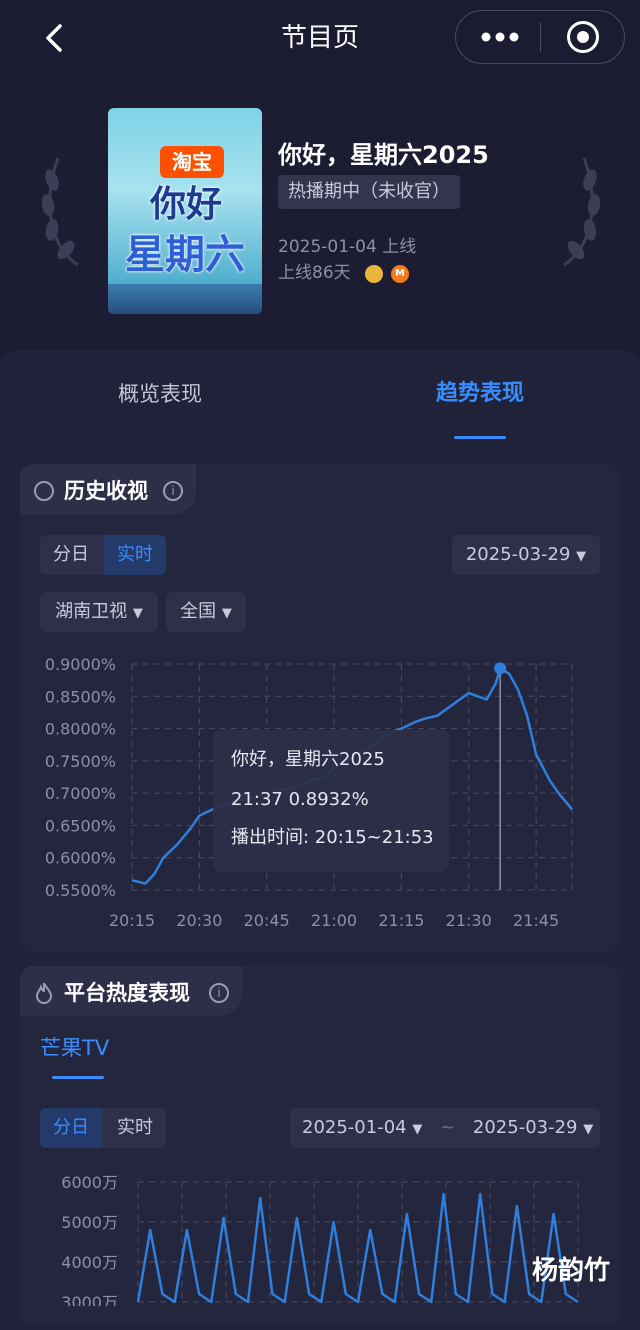 Image resolution: width=640 pixels, height=1330 pixels. Describe the element at coordinates (44, 993) in the screenshot. I see `flame-icon` at that location.